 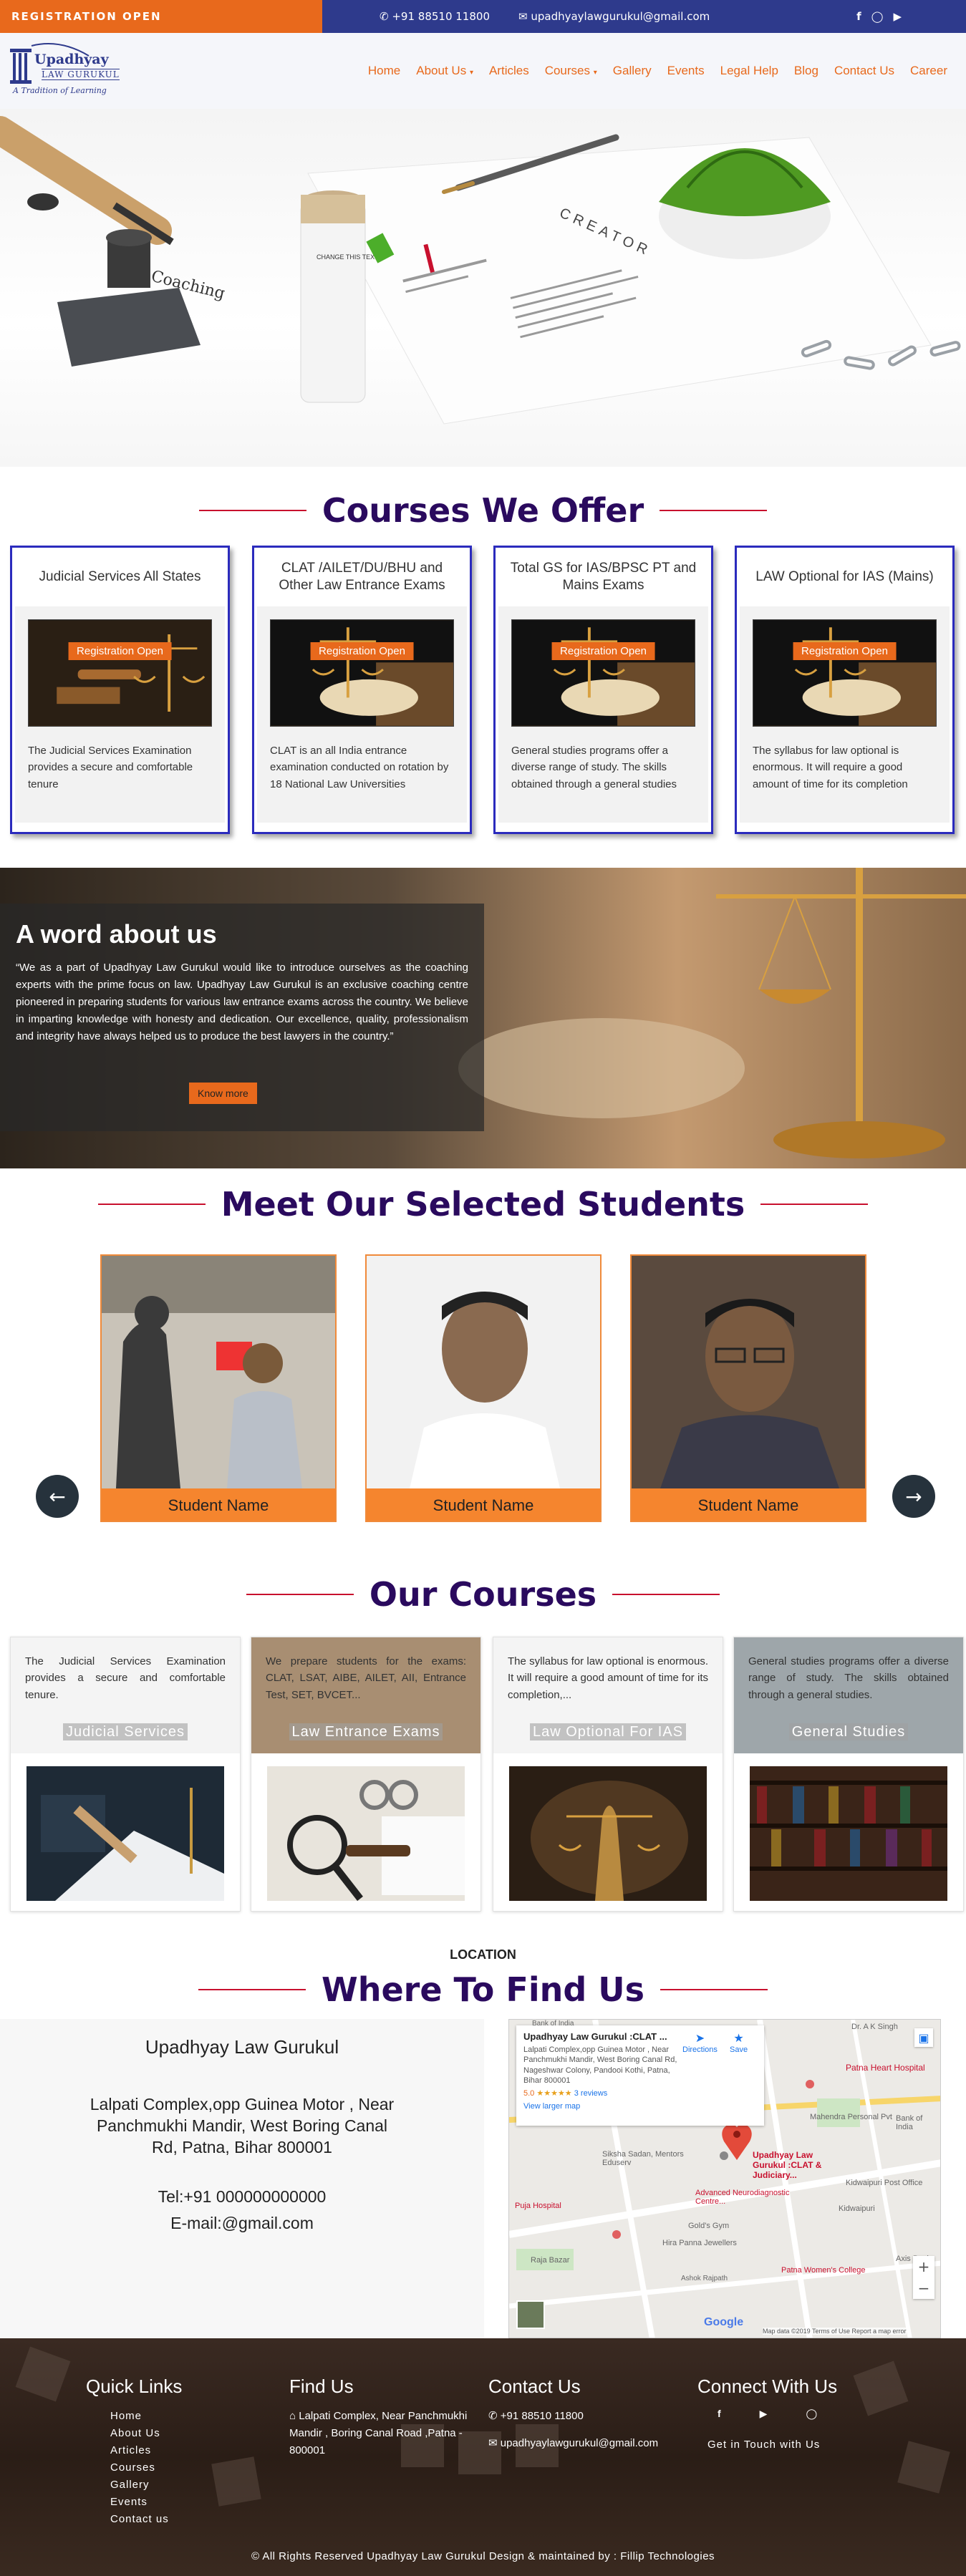 What do you see at coordinates (146, 2485) in the screenshot?
I see `footer-link-gallery: Gallery` at bounding box center [146, 2485].